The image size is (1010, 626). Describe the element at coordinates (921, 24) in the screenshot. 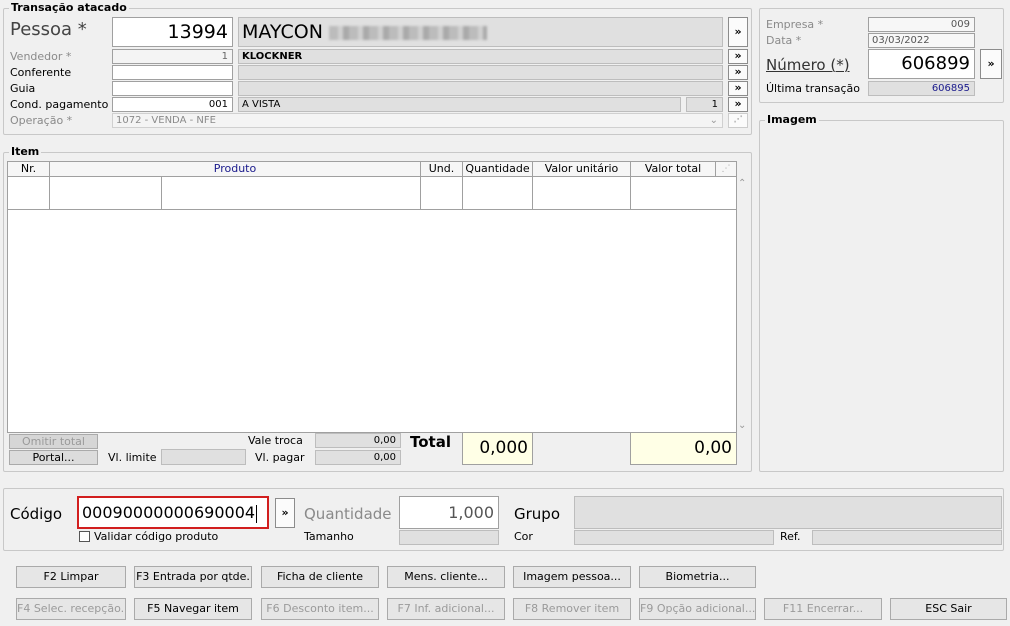

I see `empresa-field: 009` at that location.